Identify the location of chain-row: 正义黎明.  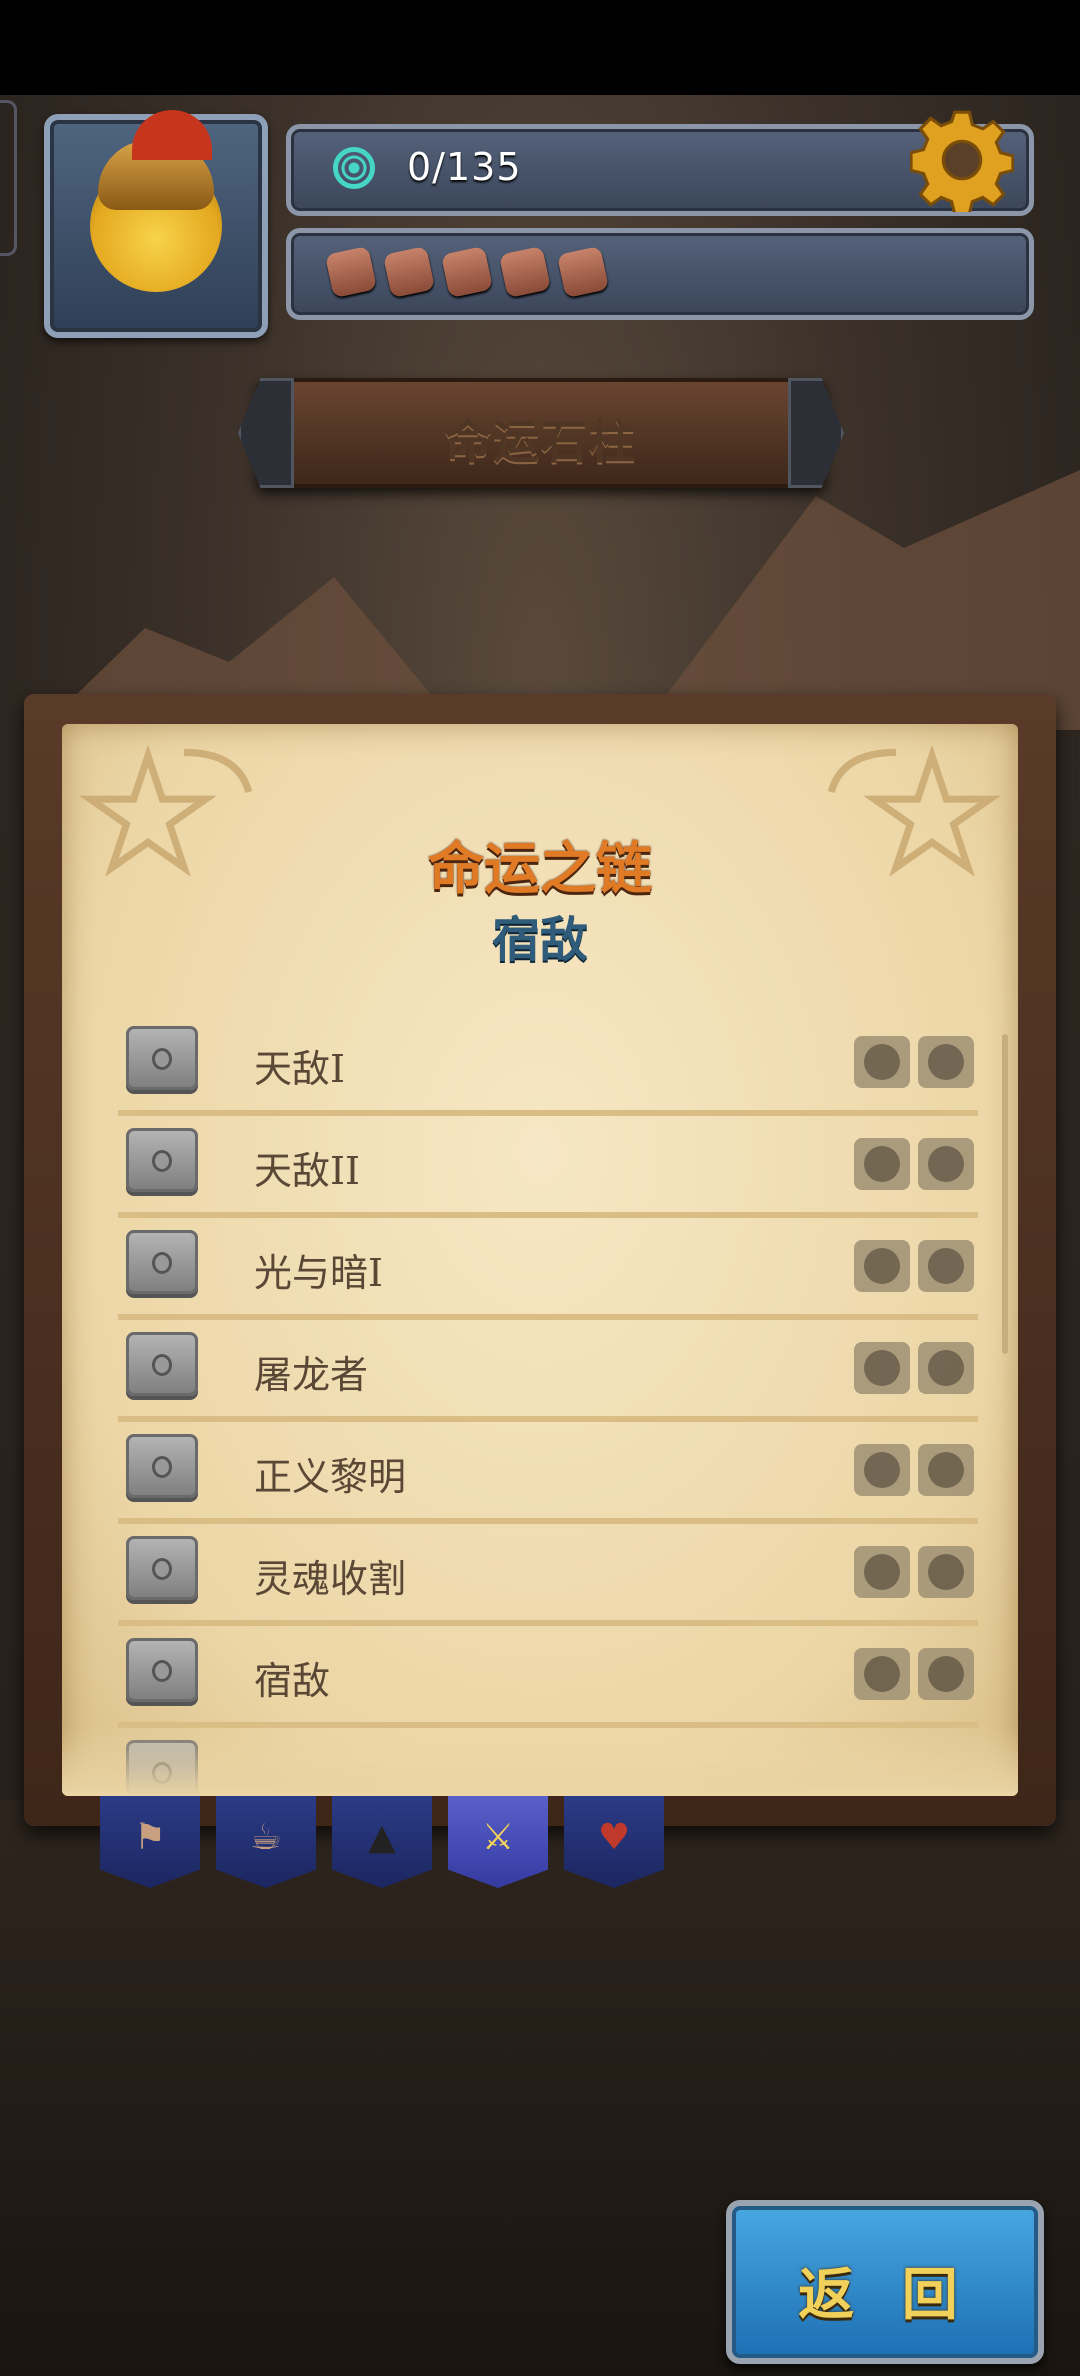
(548, 1473).